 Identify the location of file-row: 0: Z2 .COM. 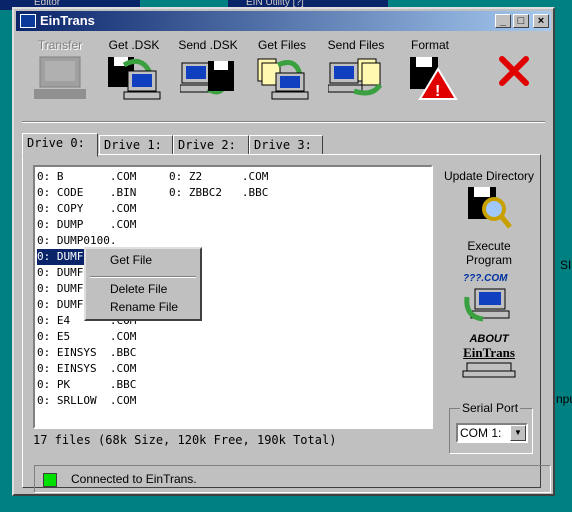
(218, 177).